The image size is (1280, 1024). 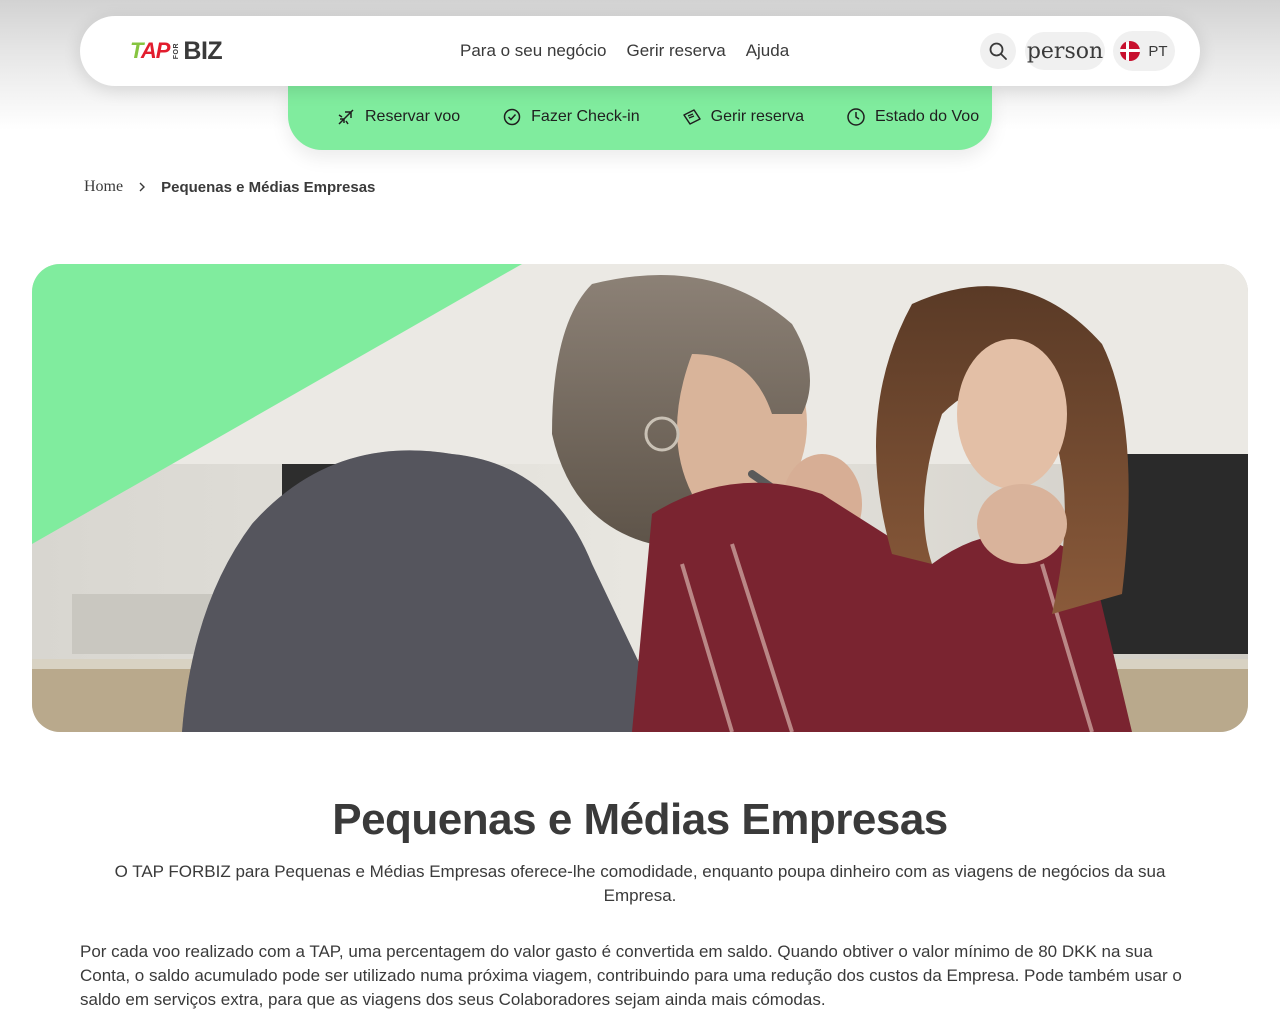 What do you see at coordinates (150, 50) in the screenshot?
I see `logo-tap: TAP` at bounding box center [150, 50].